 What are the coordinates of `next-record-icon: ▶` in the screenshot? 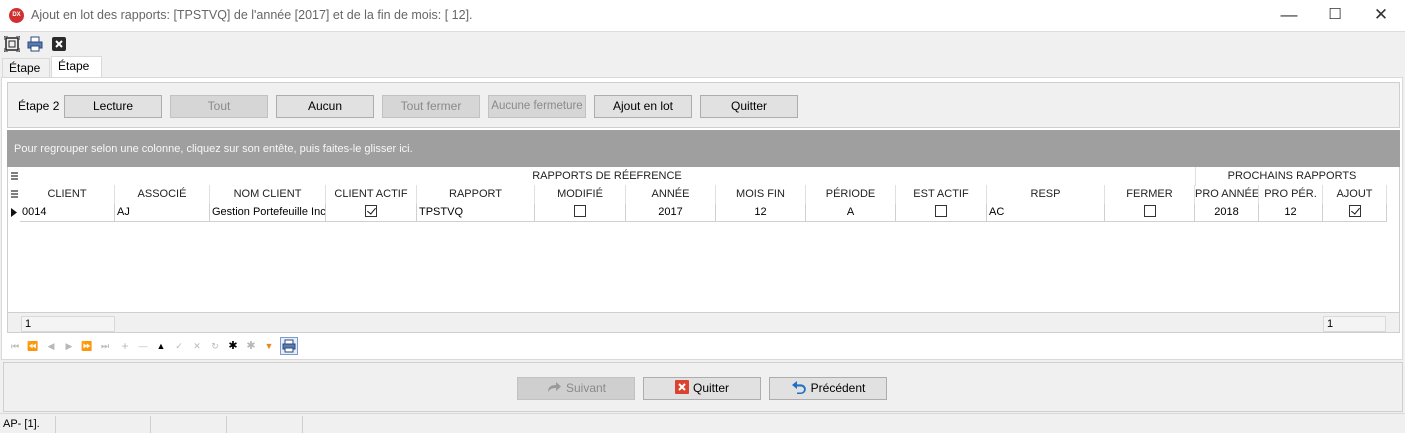 It's located at (69, 346).